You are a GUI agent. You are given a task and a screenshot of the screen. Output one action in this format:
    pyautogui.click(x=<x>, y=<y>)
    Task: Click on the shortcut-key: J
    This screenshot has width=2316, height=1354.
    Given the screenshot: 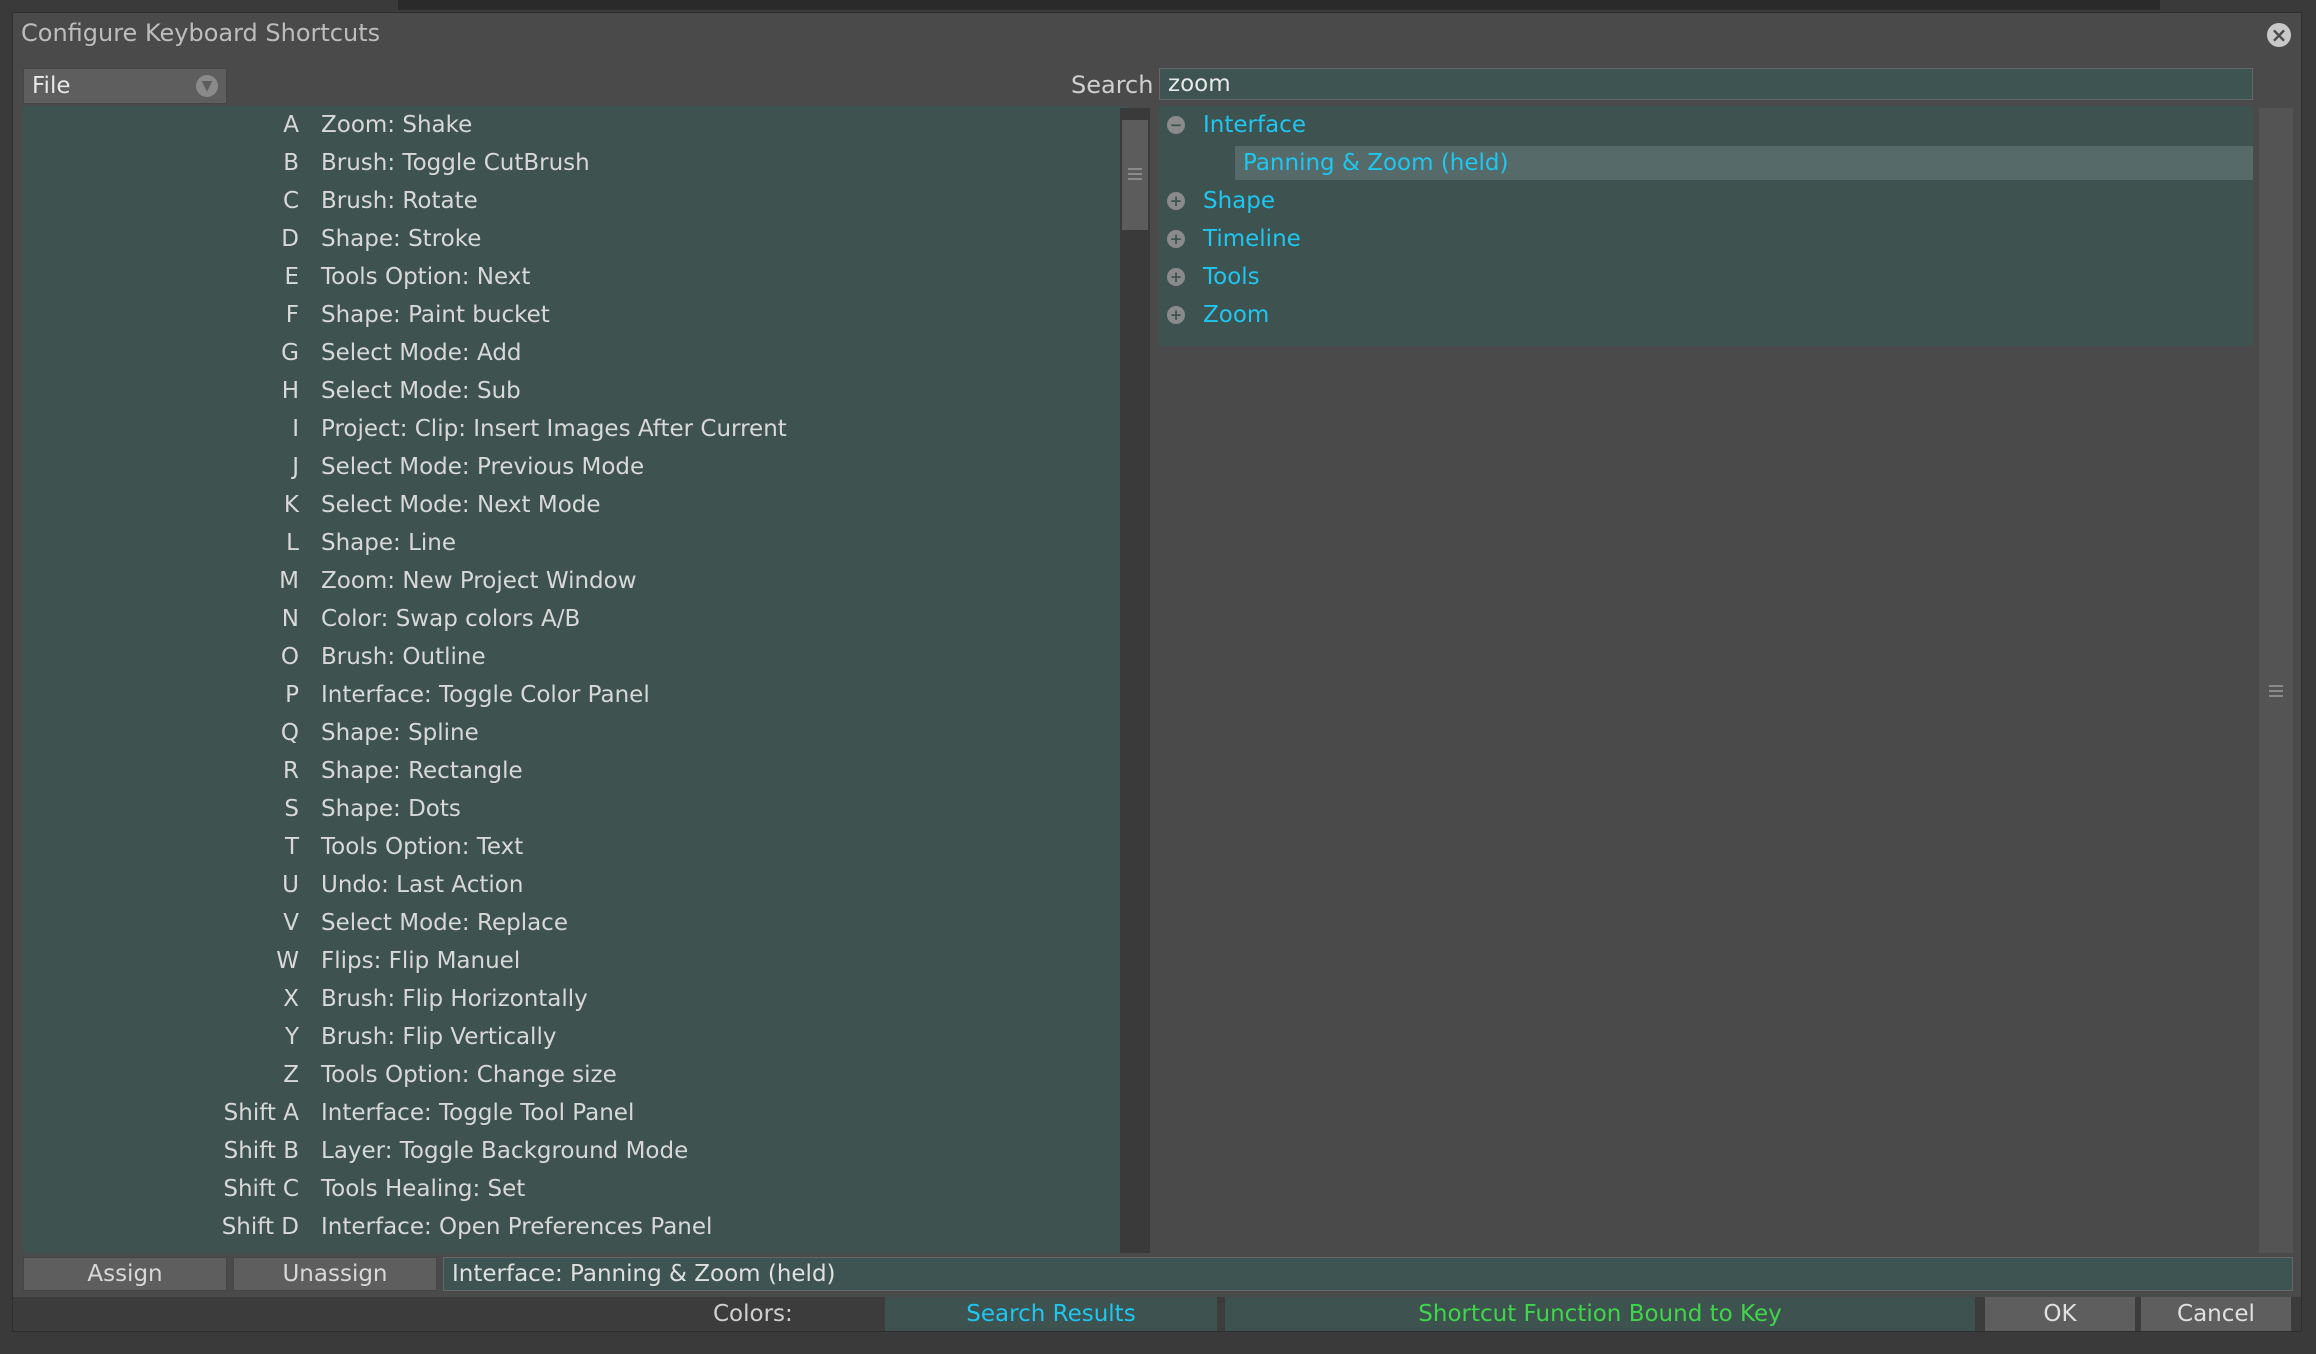 What is the action you would take?
    pyautogui.click(x=295, y=467)
    